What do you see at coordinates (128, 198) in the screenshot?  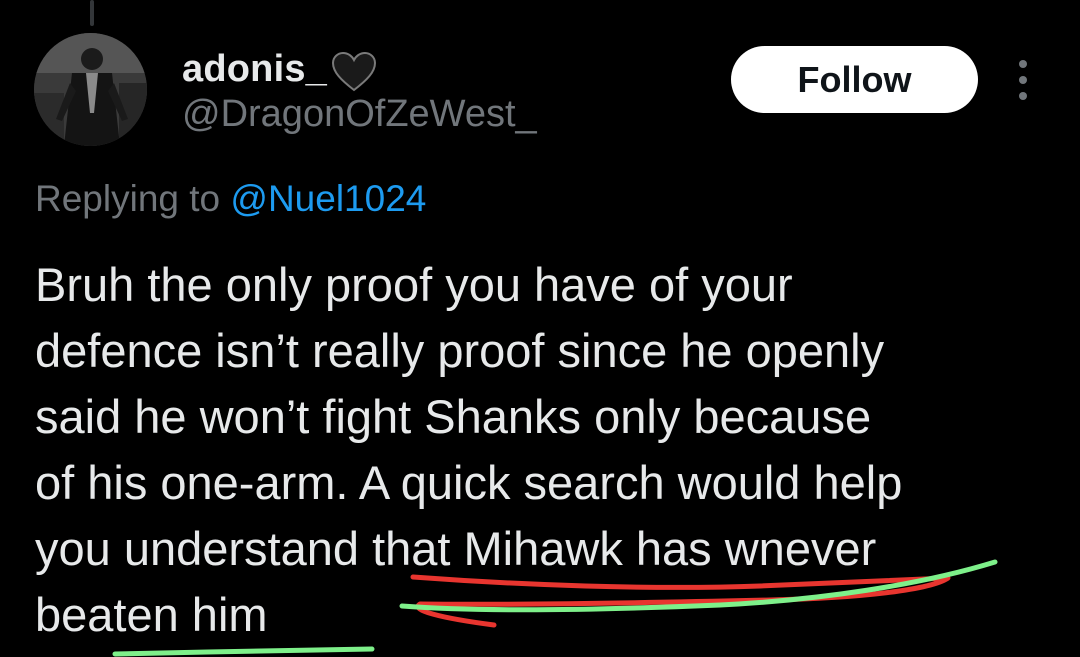 I see `reply-prefix: Replying to` at bounding box center [128, 198].